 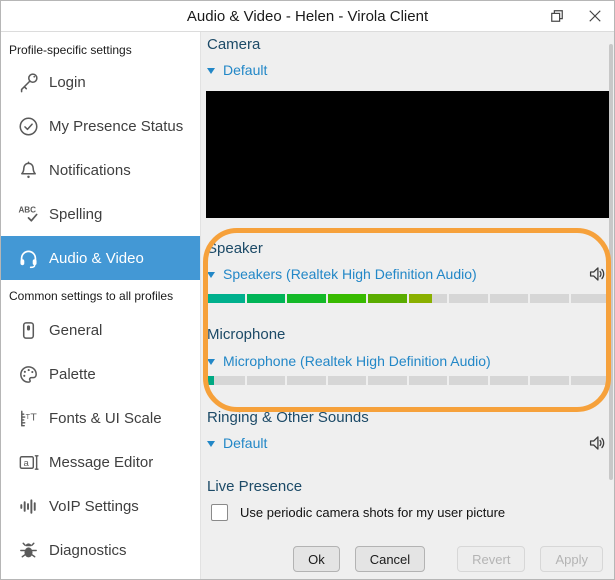 What do you see at coordinates (100, 82) in the screenshot?
I see `sidebar-item-login: Login` at bounding box center [100, 82].